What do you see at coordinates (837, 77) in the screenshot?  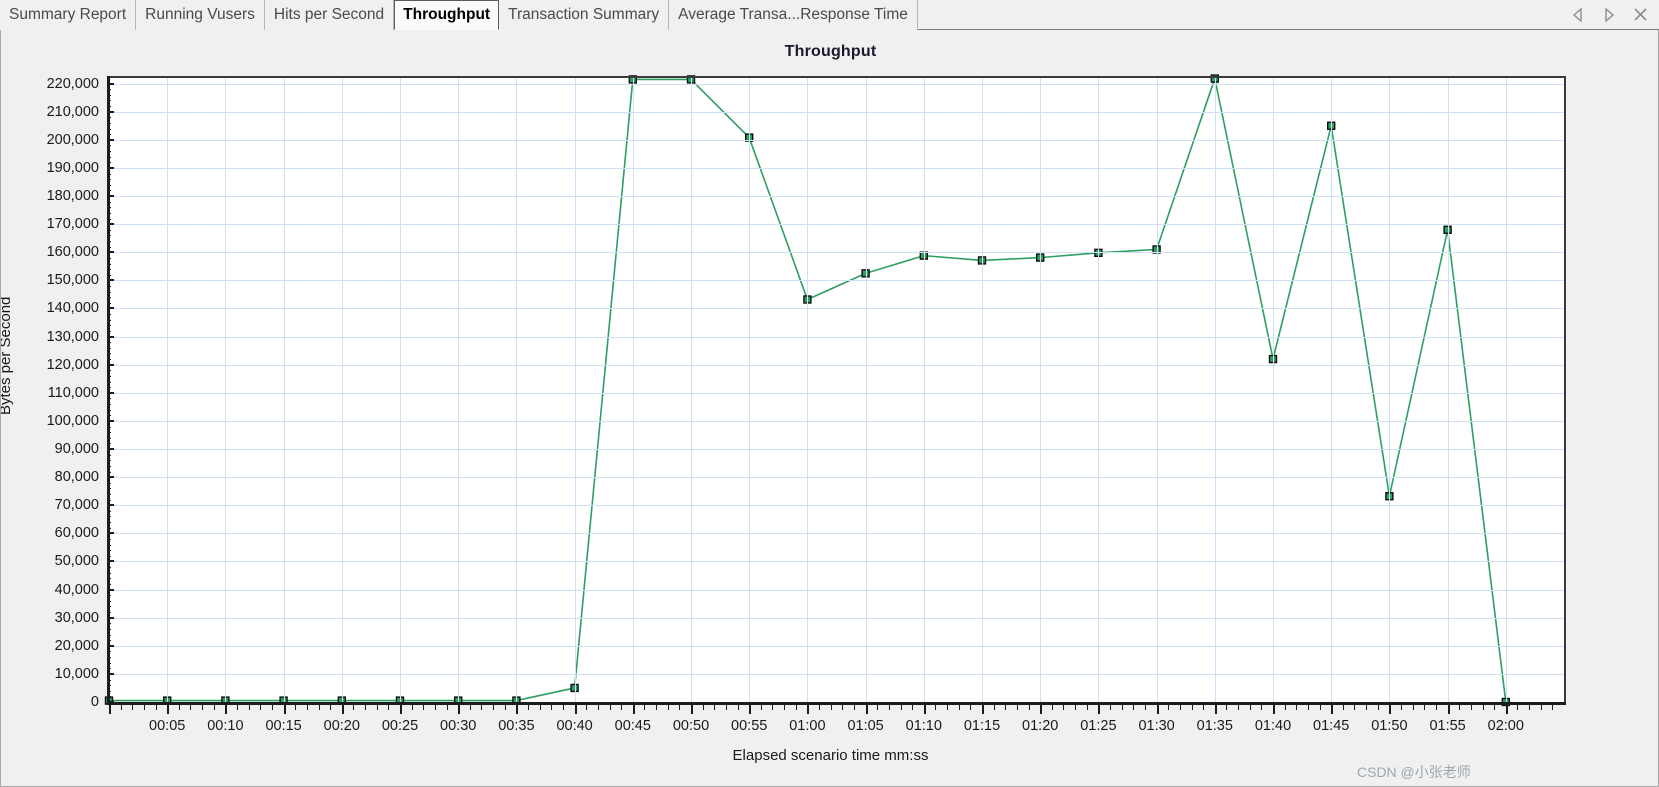 I see `plot-border-top` at bounding box center [837, 77].